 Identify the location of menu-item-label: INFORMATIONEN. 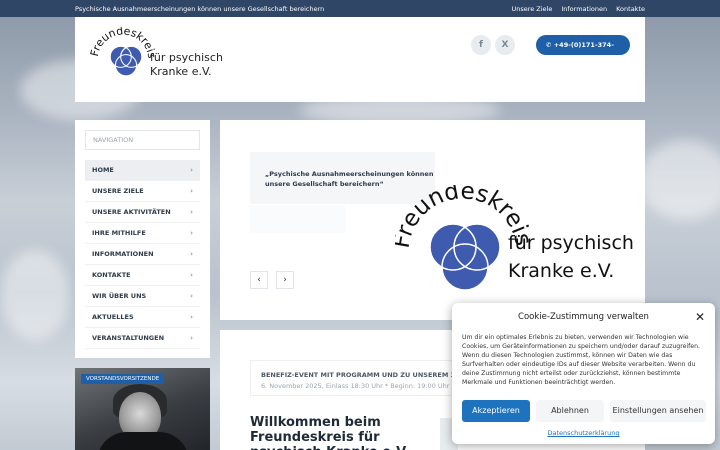
(123, 254).